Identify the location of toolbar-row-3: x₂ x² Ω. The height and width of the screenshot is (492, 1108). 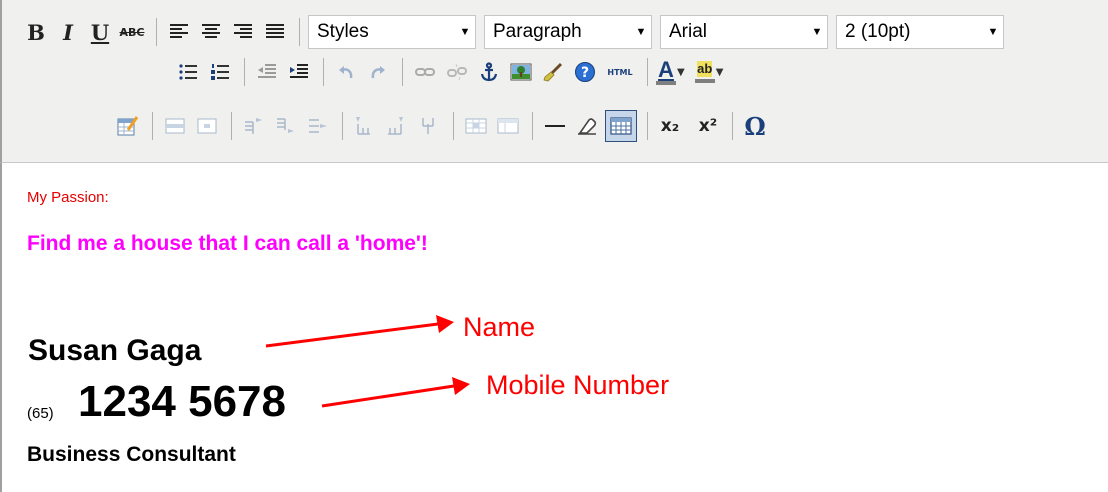
(443, 126).